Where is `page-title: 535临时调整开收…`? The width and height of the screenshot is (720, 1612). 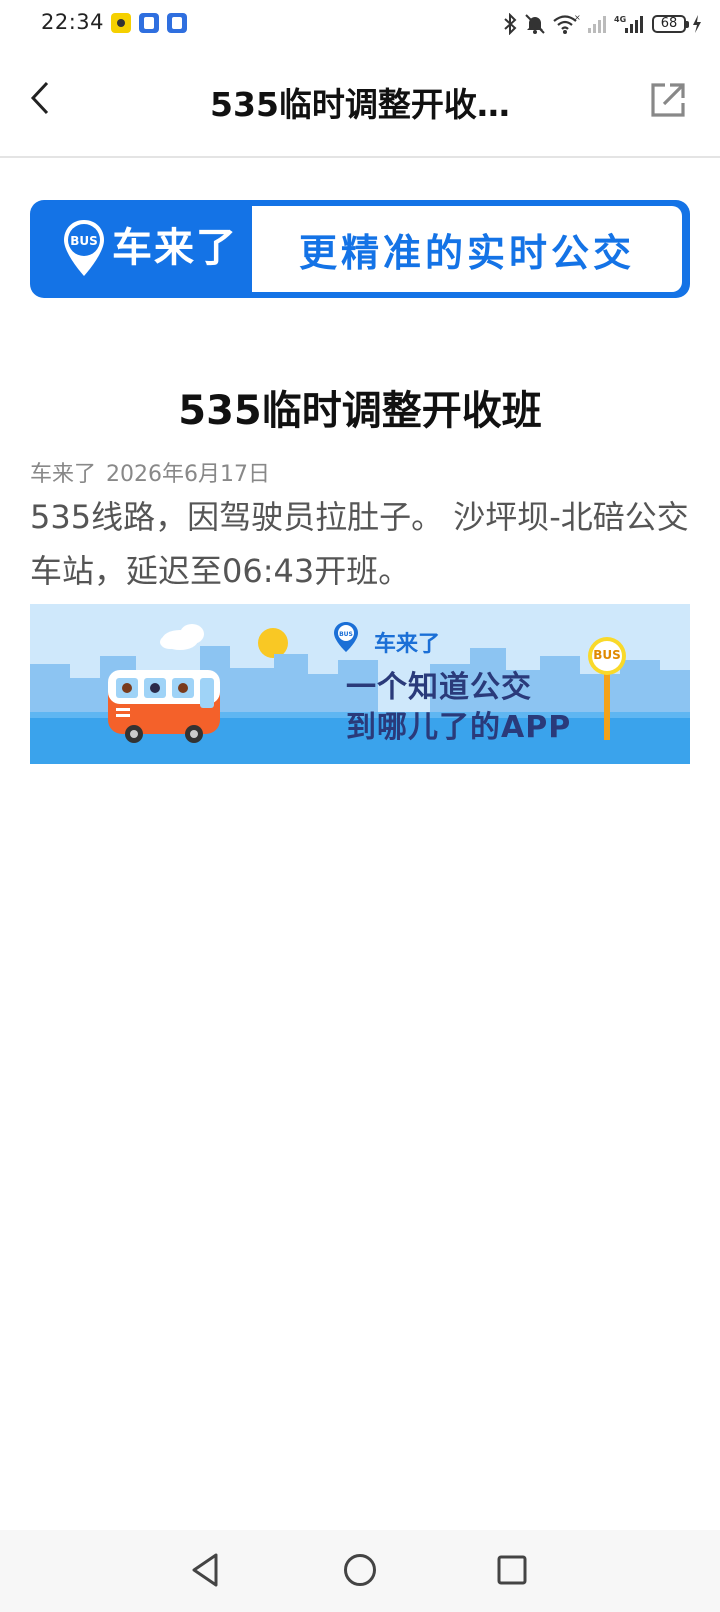 page-title: 535临时调整开收… is located at coordinates (360, 104).